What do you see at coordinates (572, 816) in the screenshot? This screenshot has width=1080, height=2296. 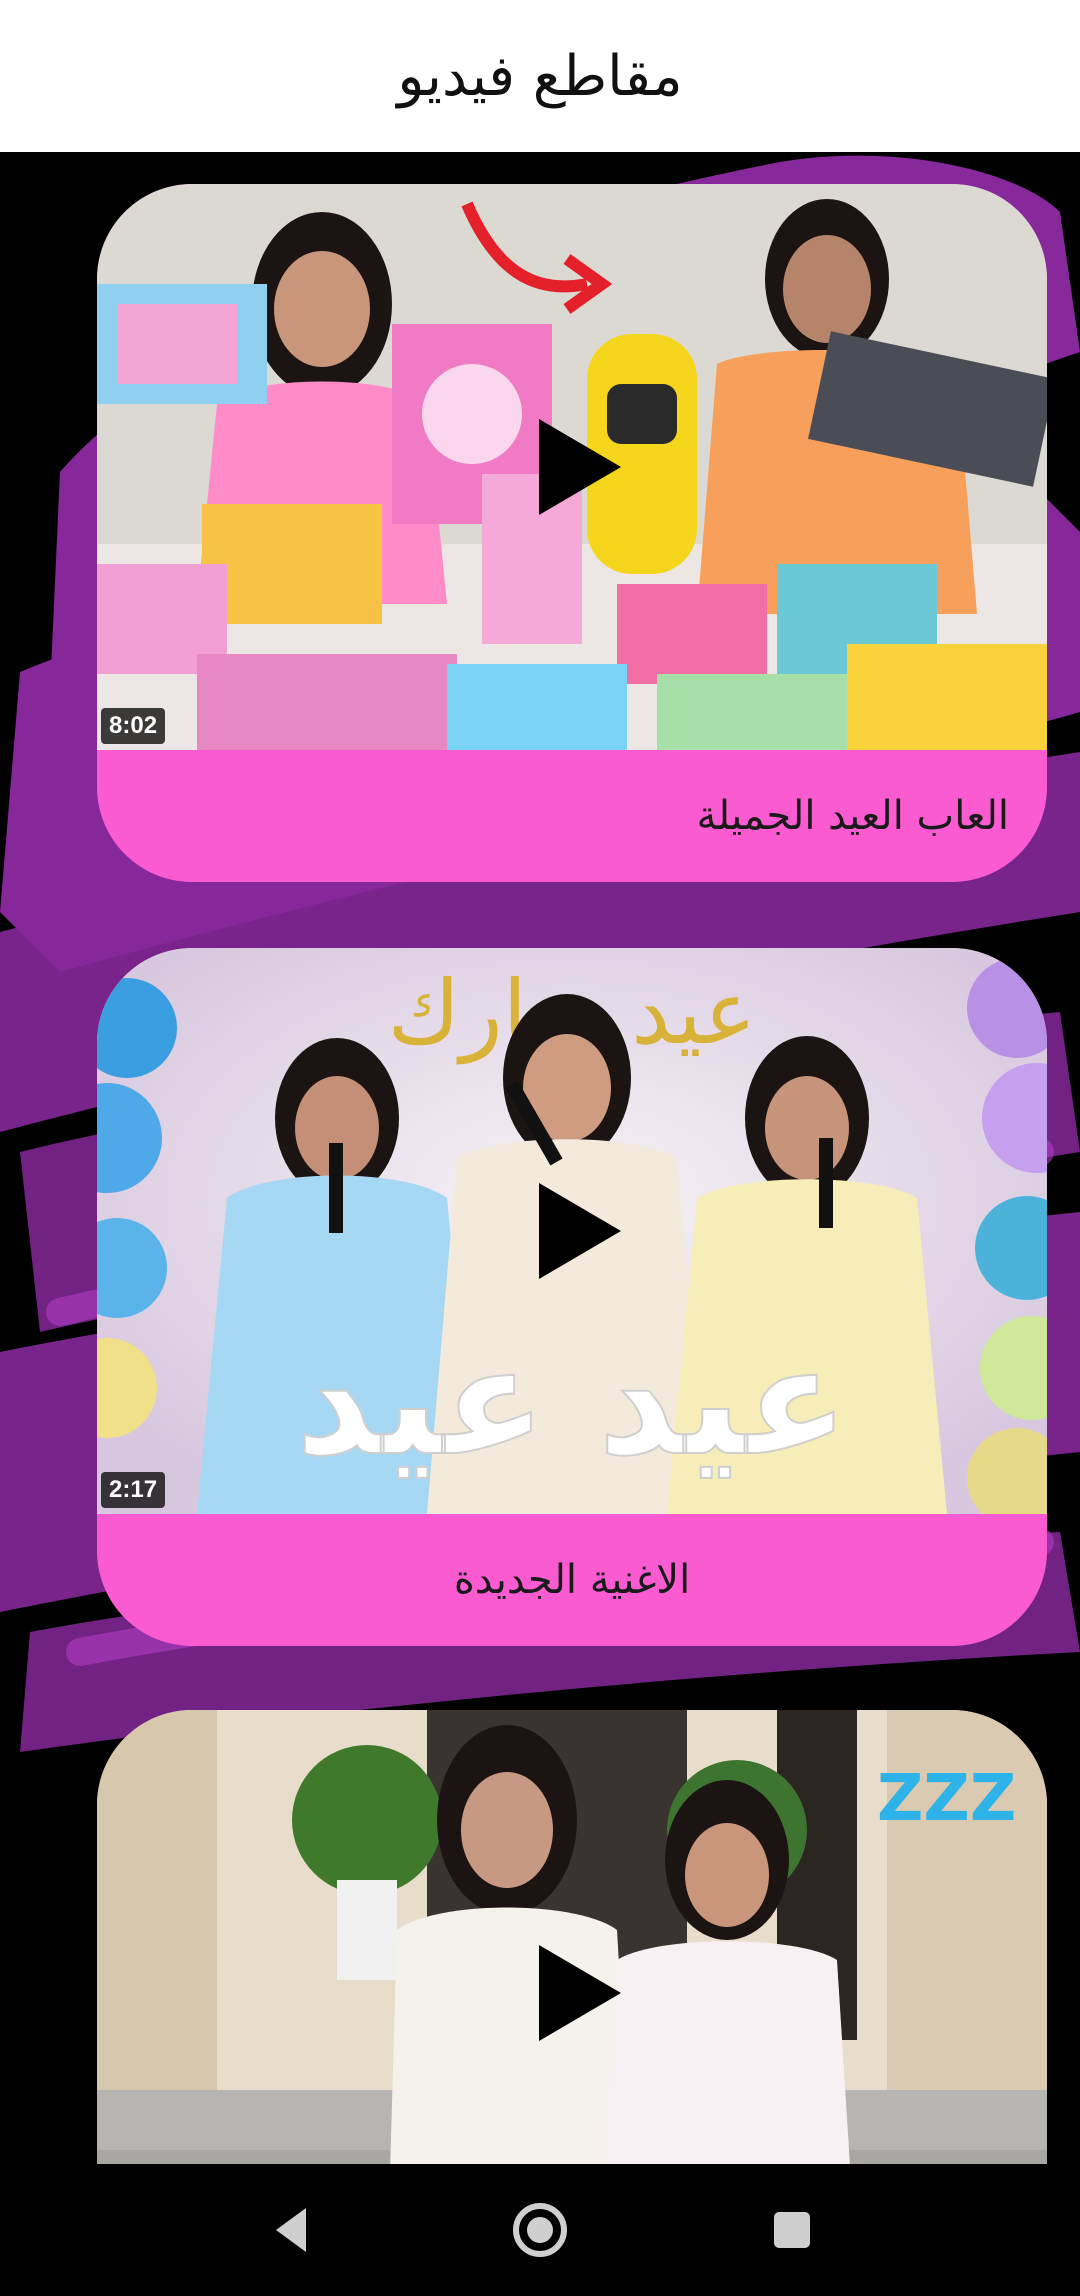 I see `video-title: العاب العيد الجميلة` at bounding box center [572, 816].